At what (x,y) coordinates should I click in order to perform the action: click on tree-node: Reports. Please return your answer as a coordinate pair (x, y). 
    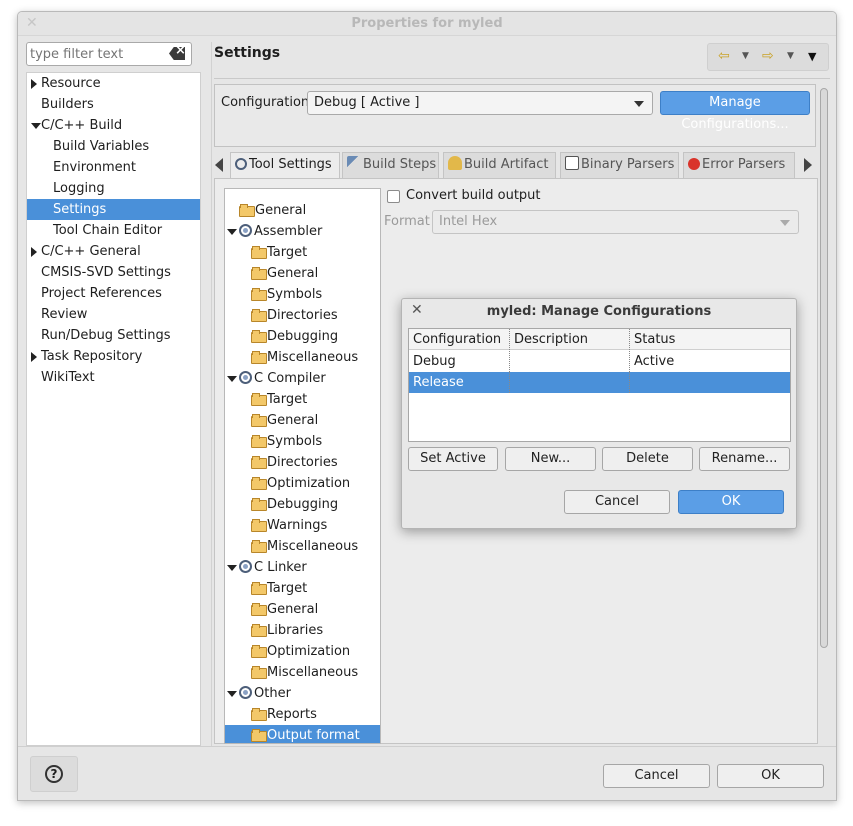
    Looking at the image, I should click on (271, 714).